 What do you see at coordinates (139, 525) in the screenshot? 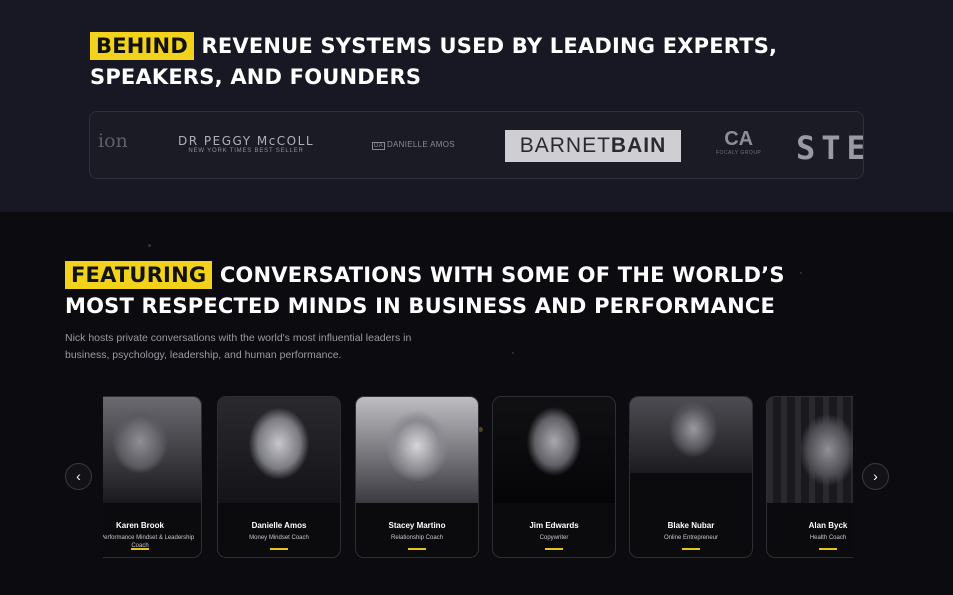
I see `guest-name: Karen Brook` at bounding box center [139, 525].